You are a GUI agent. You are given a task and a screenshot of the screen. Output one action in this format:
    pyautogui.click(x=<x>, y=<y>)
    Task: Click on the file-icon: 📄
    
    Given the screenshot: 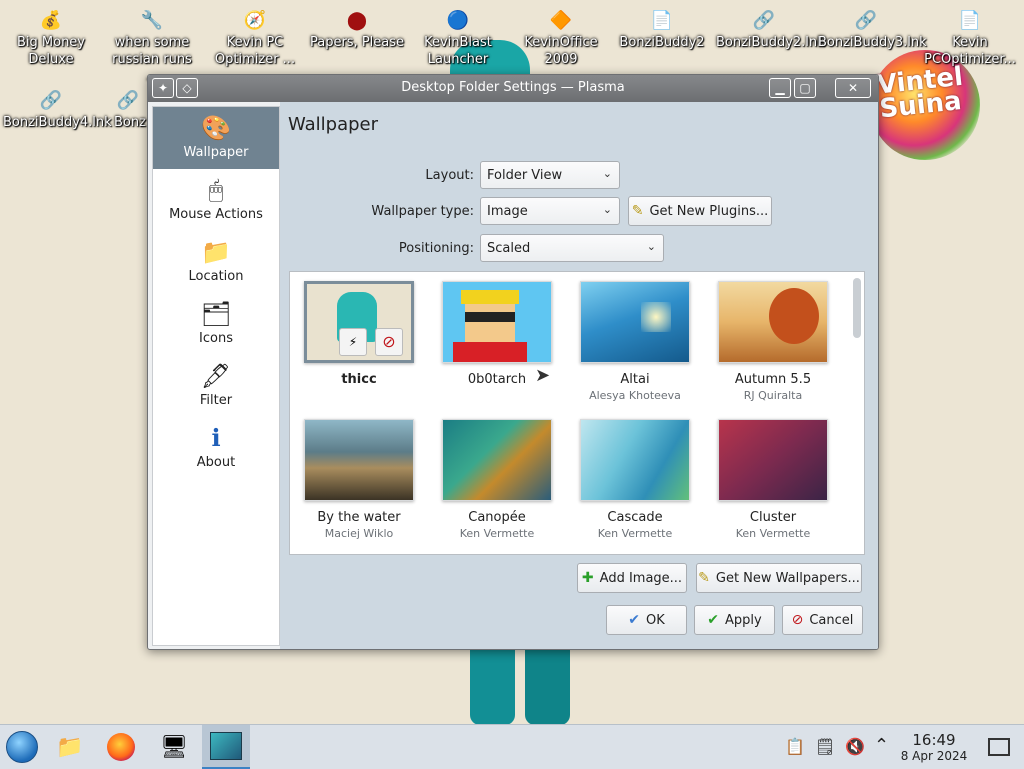 What is the action you would take?
    pyautogui.click(x=662, y=20)
    